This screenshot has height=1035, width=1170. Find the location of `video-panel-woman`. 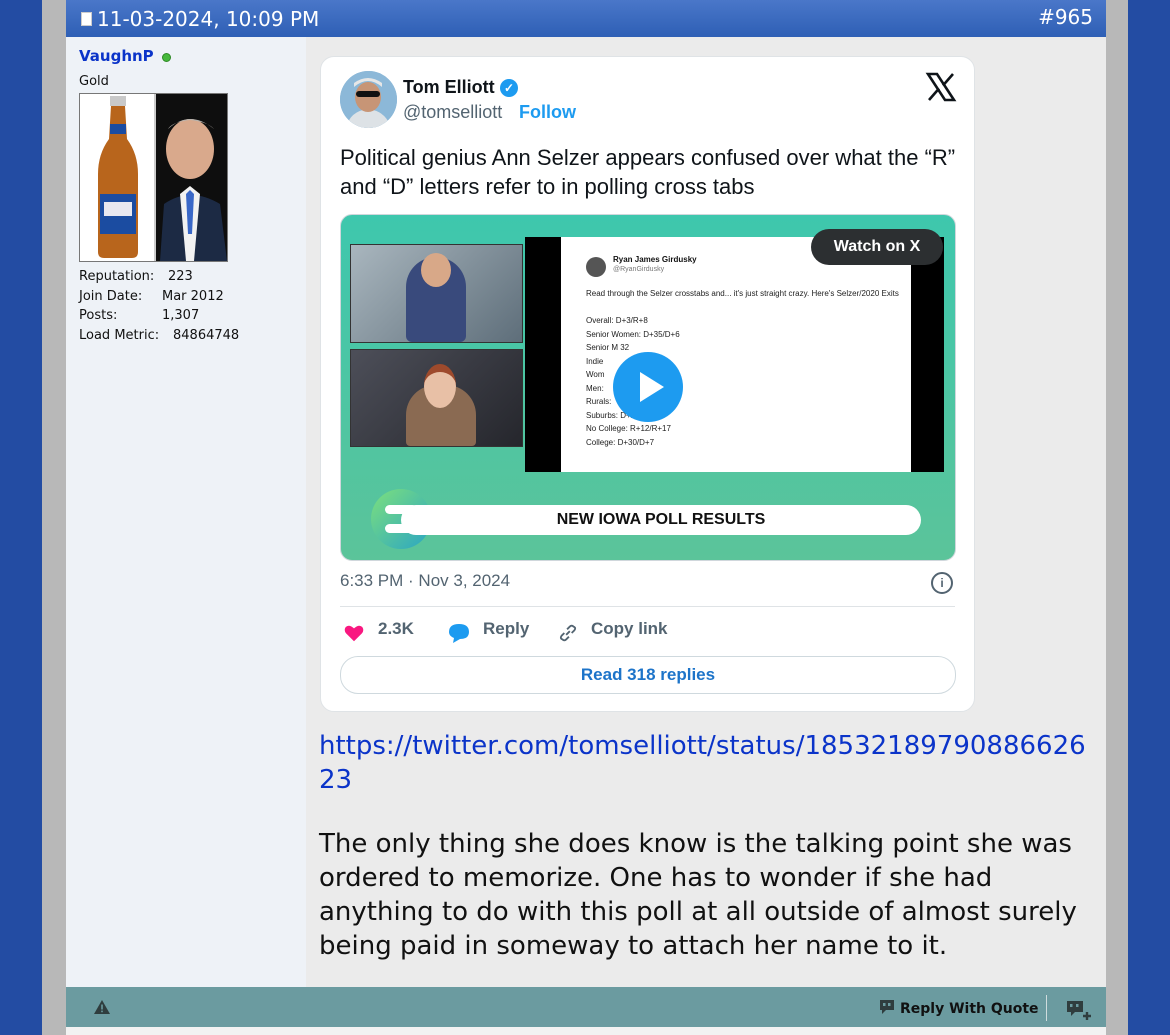

video-panel-woman is located at coordinates (436, 398).